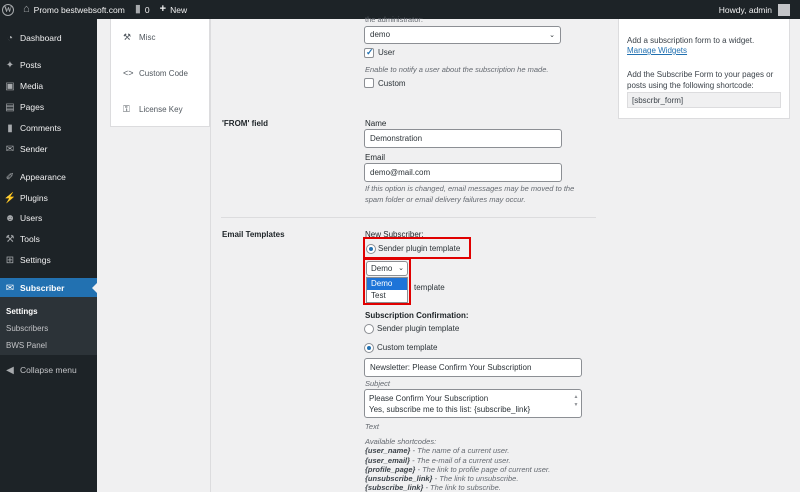  What do you see at coordinates (407, 347) in the screenshot?
I see `conf-custom-template-label: Custom template` at bounding box center [407, 347].